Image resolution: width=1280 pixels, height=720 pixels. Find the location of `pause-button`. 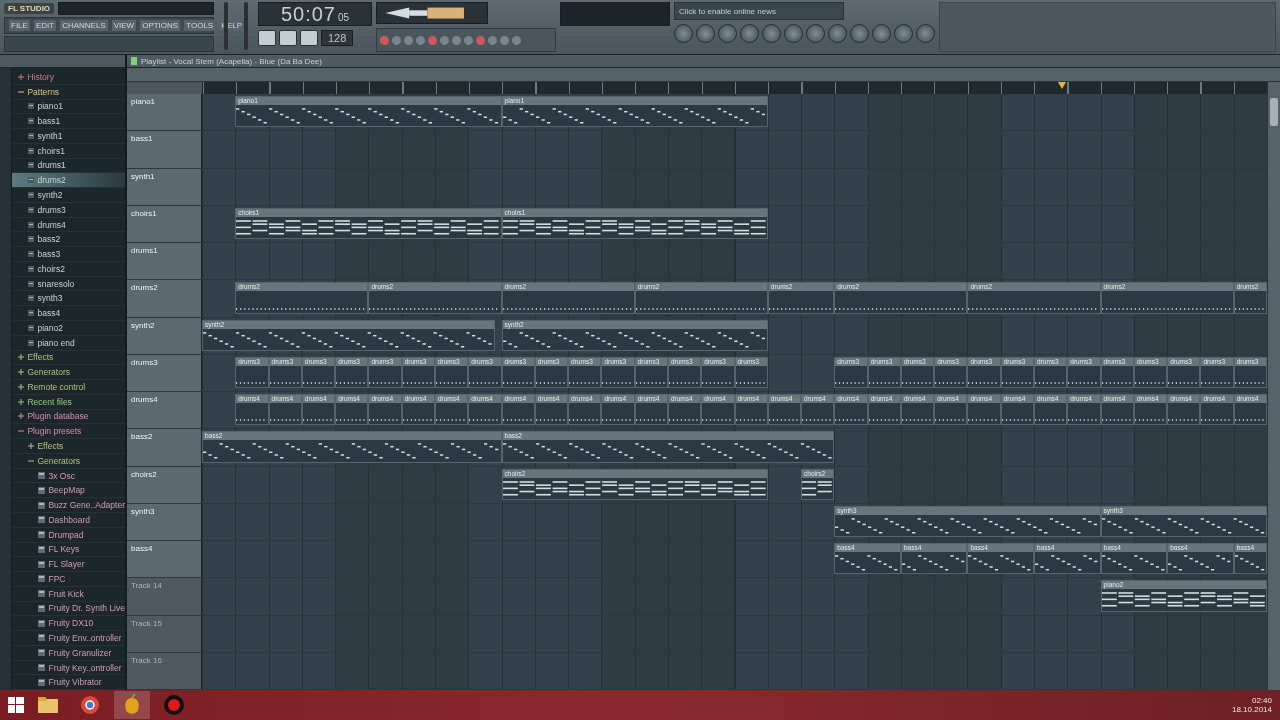

pause-button is located at coordinates (267, 38).